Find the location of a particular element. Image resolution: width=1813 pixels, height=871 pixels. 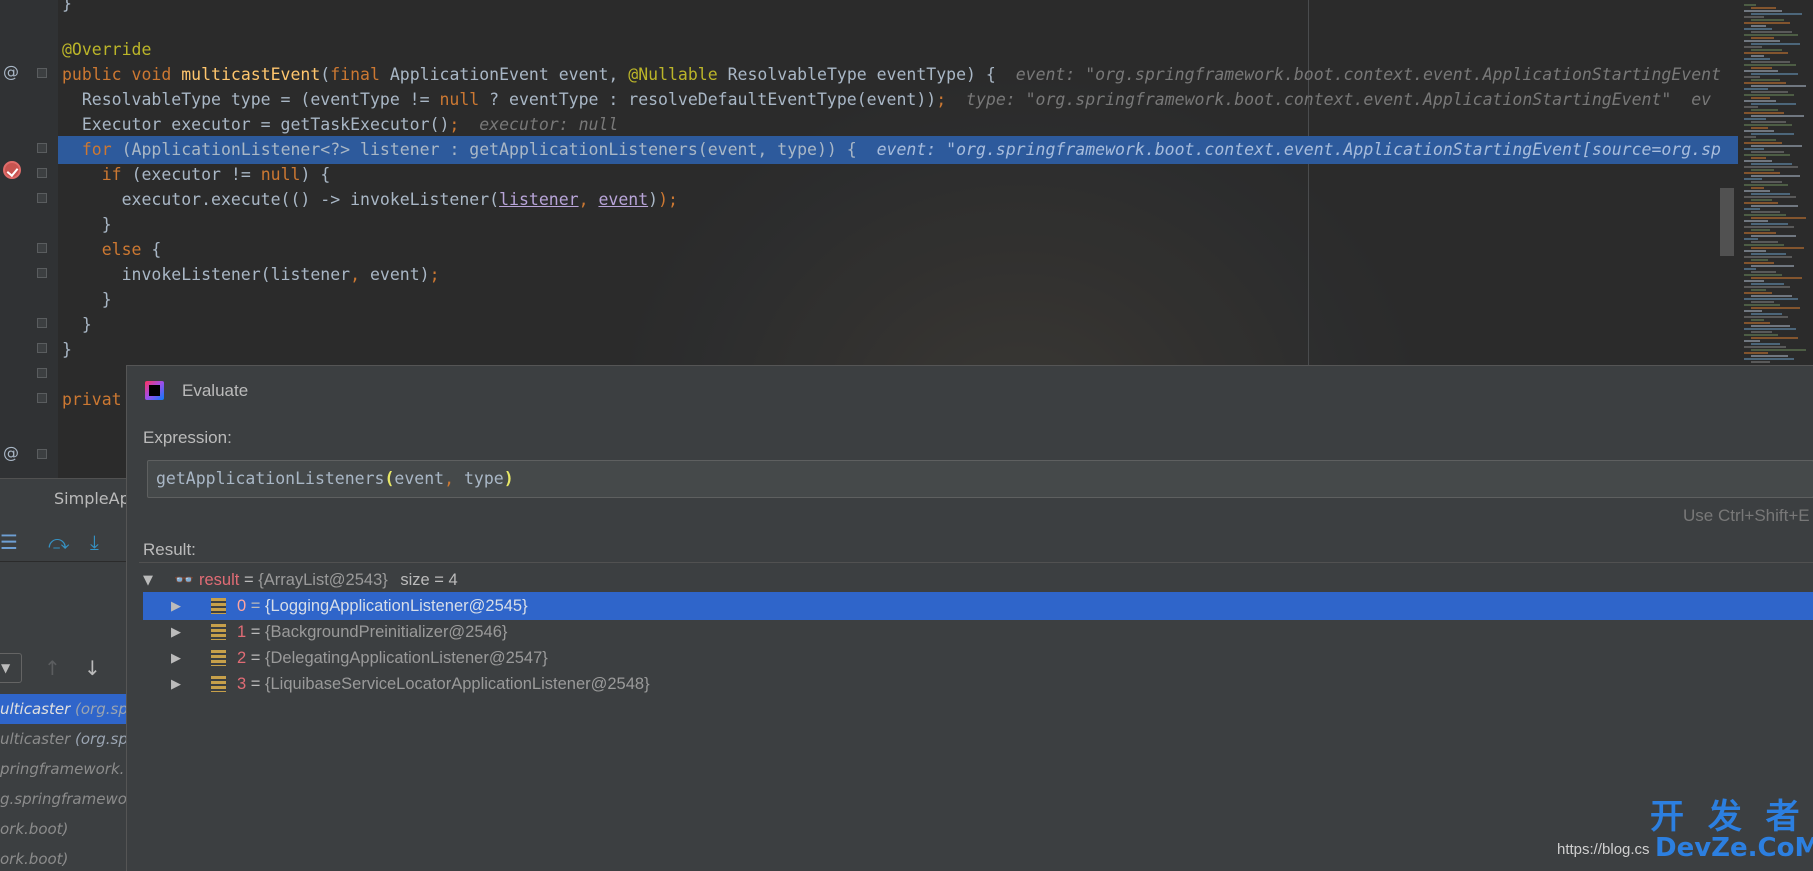

code-token: ( is located at coordinates (325, 74).